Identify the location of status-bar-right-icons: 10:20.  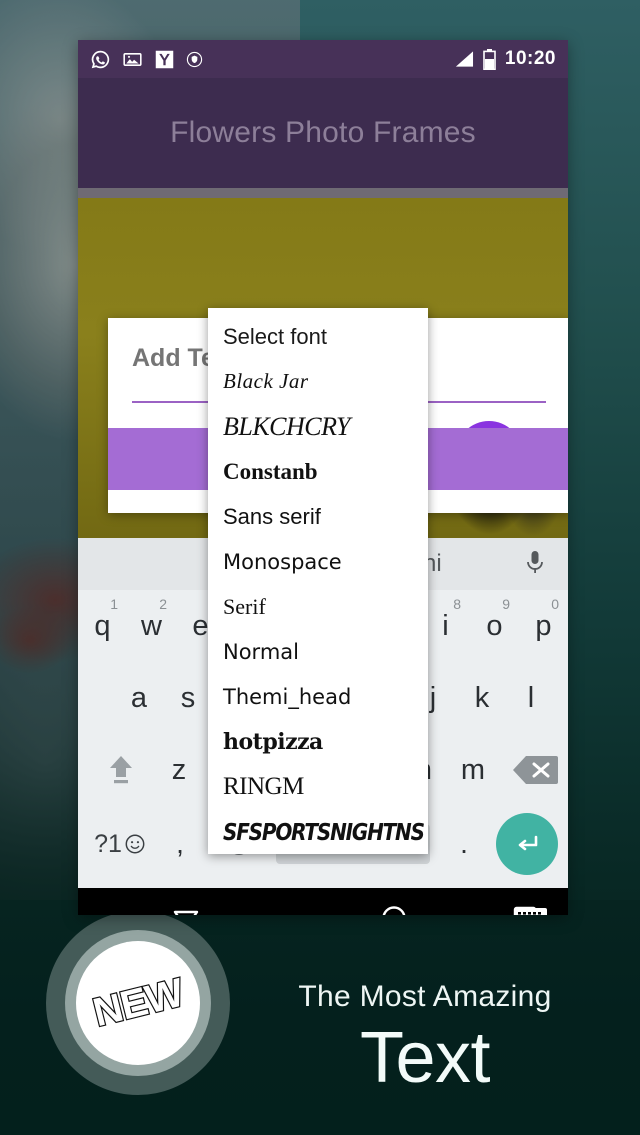
(504, 59).